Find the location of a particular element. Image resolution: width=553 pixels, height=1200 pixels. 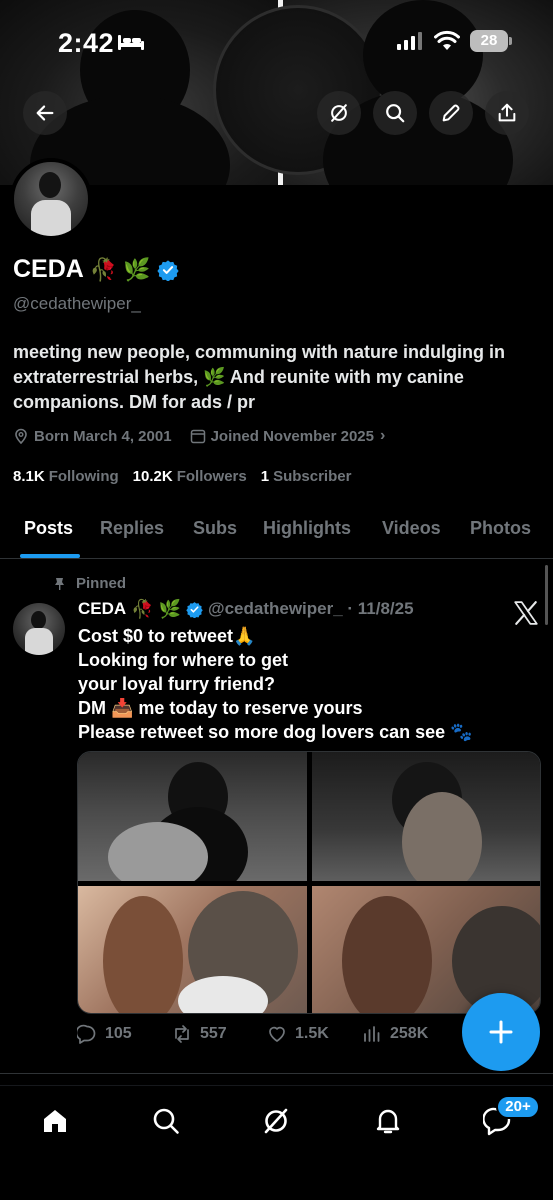

plus-icon is located at coordinates (501, 1032).